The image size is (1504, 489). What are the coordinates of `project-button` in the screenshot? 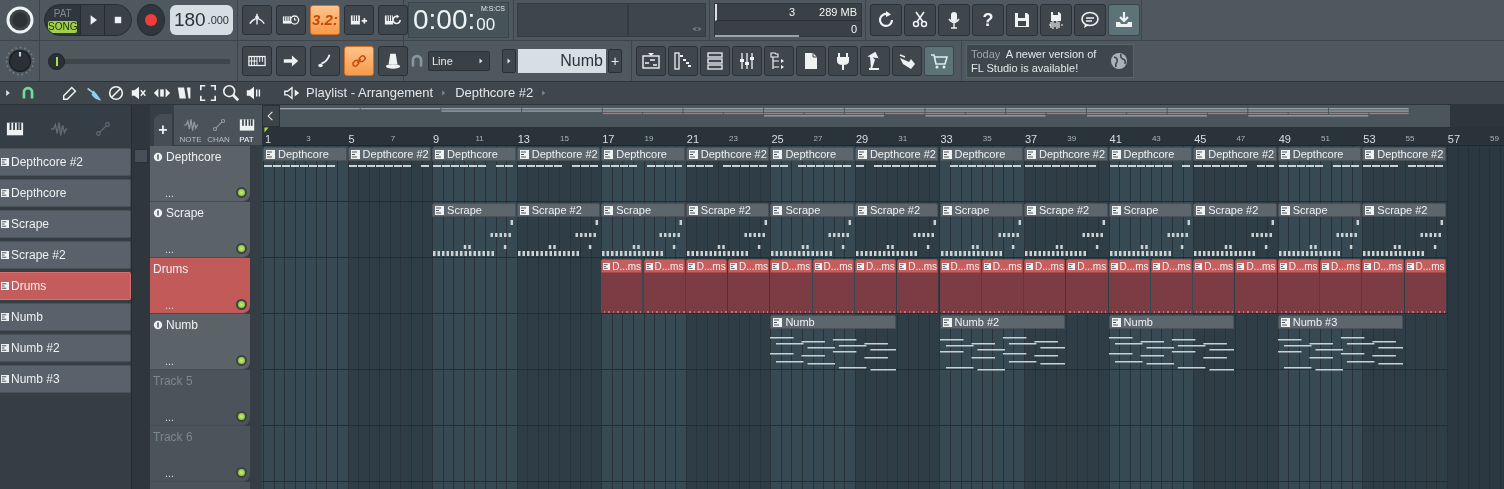 It's located at (811, 61).